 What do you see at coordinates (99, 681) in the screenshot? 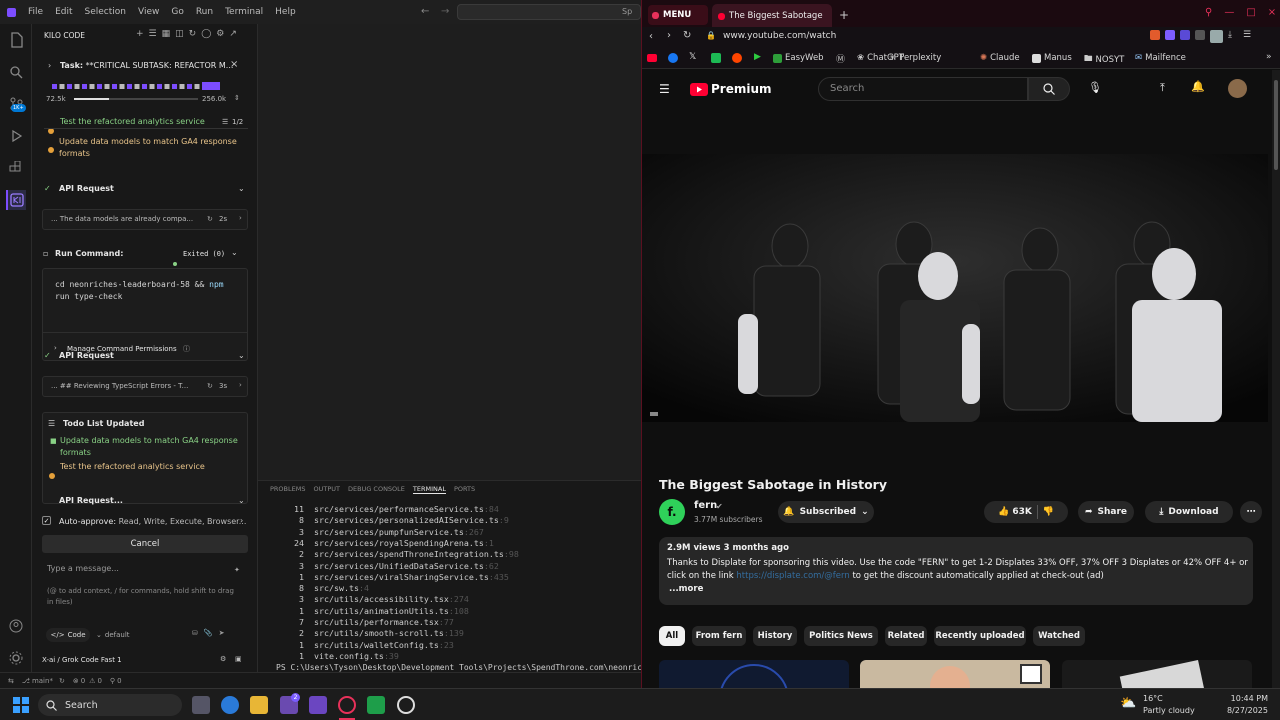
I see `status-warnings: 0` at bounding box center [99, 681].